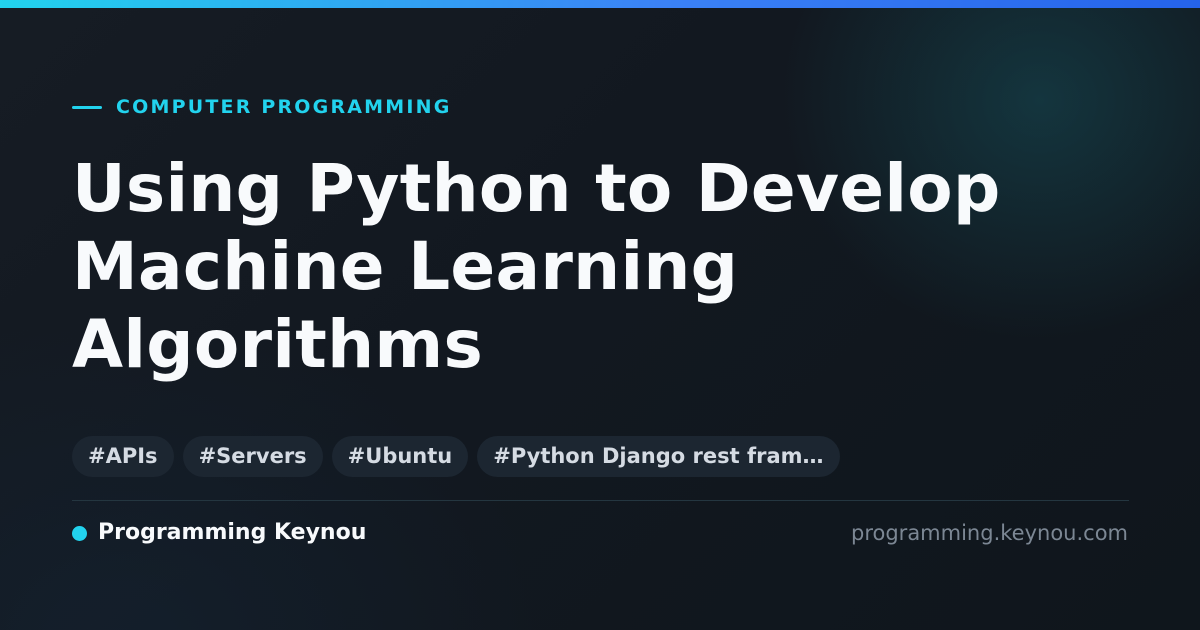 Image resolution: width=1200 pixels, height=630 pixels. I want to click on category-label: COMPUTER PROGRAMMING, so click(284, 107).